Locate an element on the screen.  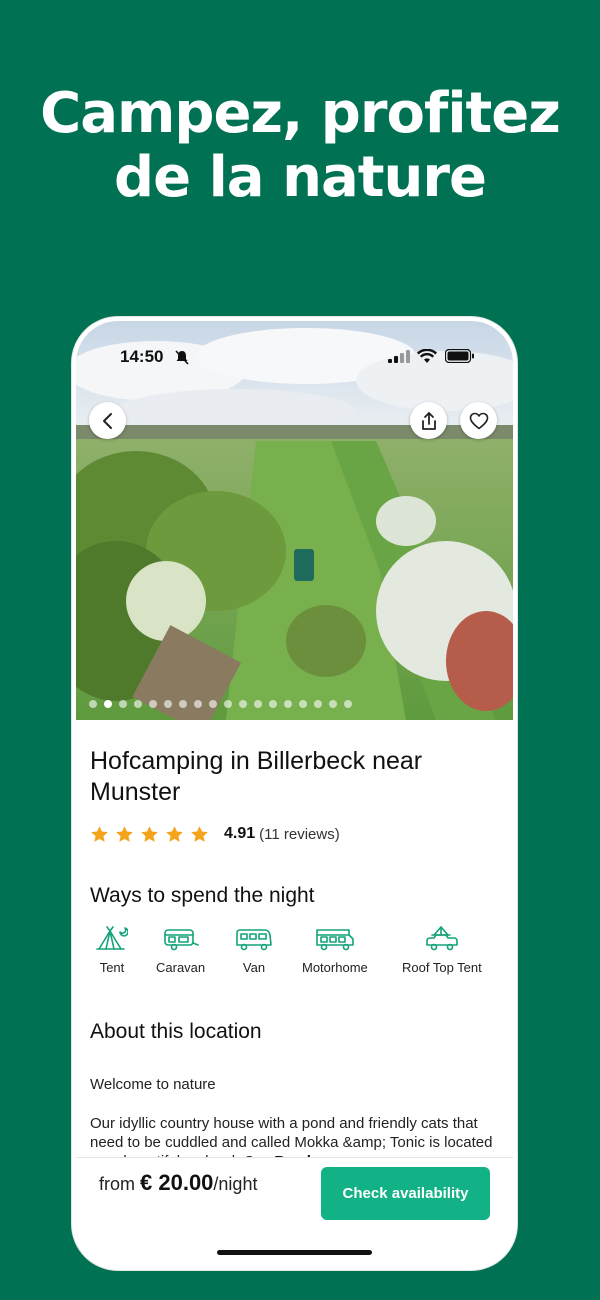
ways-list: Tent Caravan Van Motorhome Roof Top Tent is located at coordinates (295, 952).